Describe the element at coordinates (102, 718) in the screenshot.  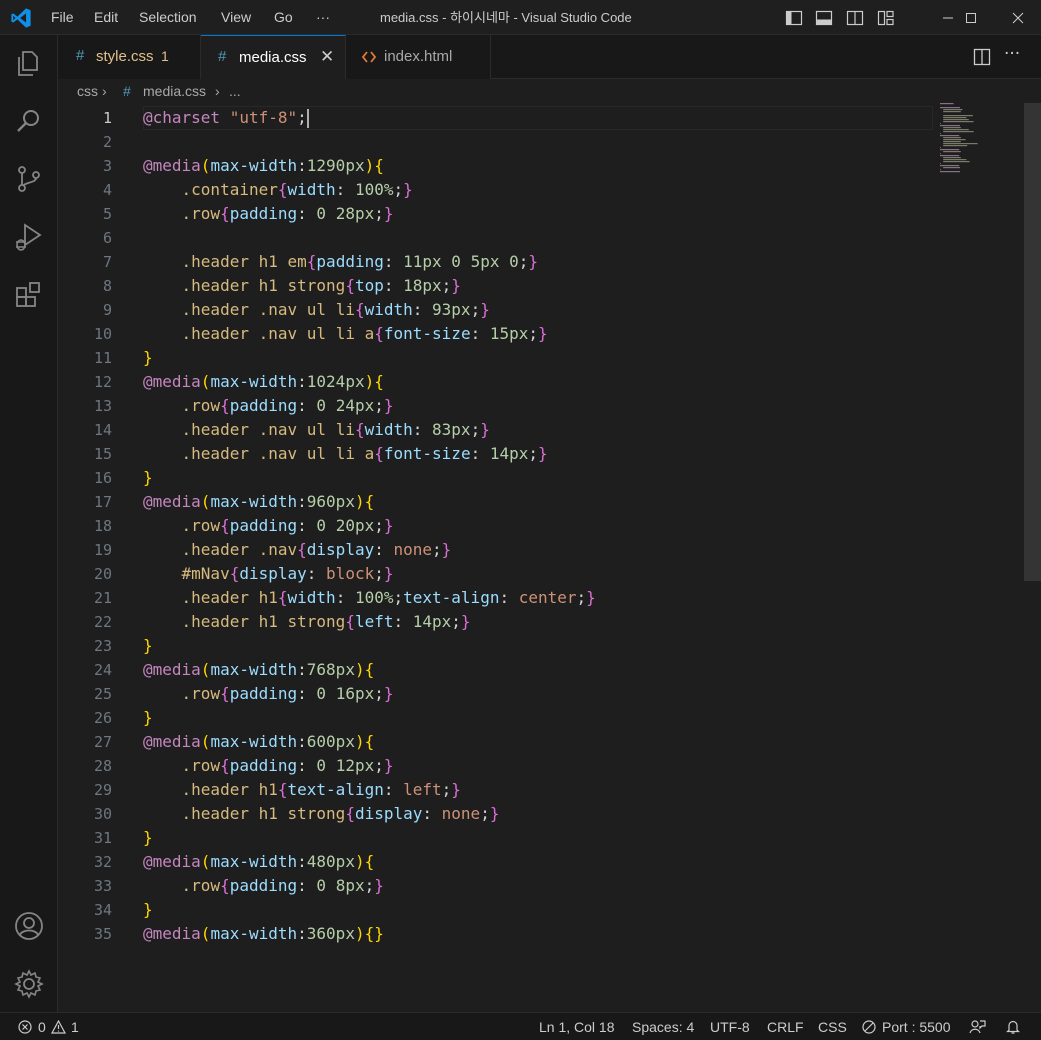
I see `line-number: 26` at that location.